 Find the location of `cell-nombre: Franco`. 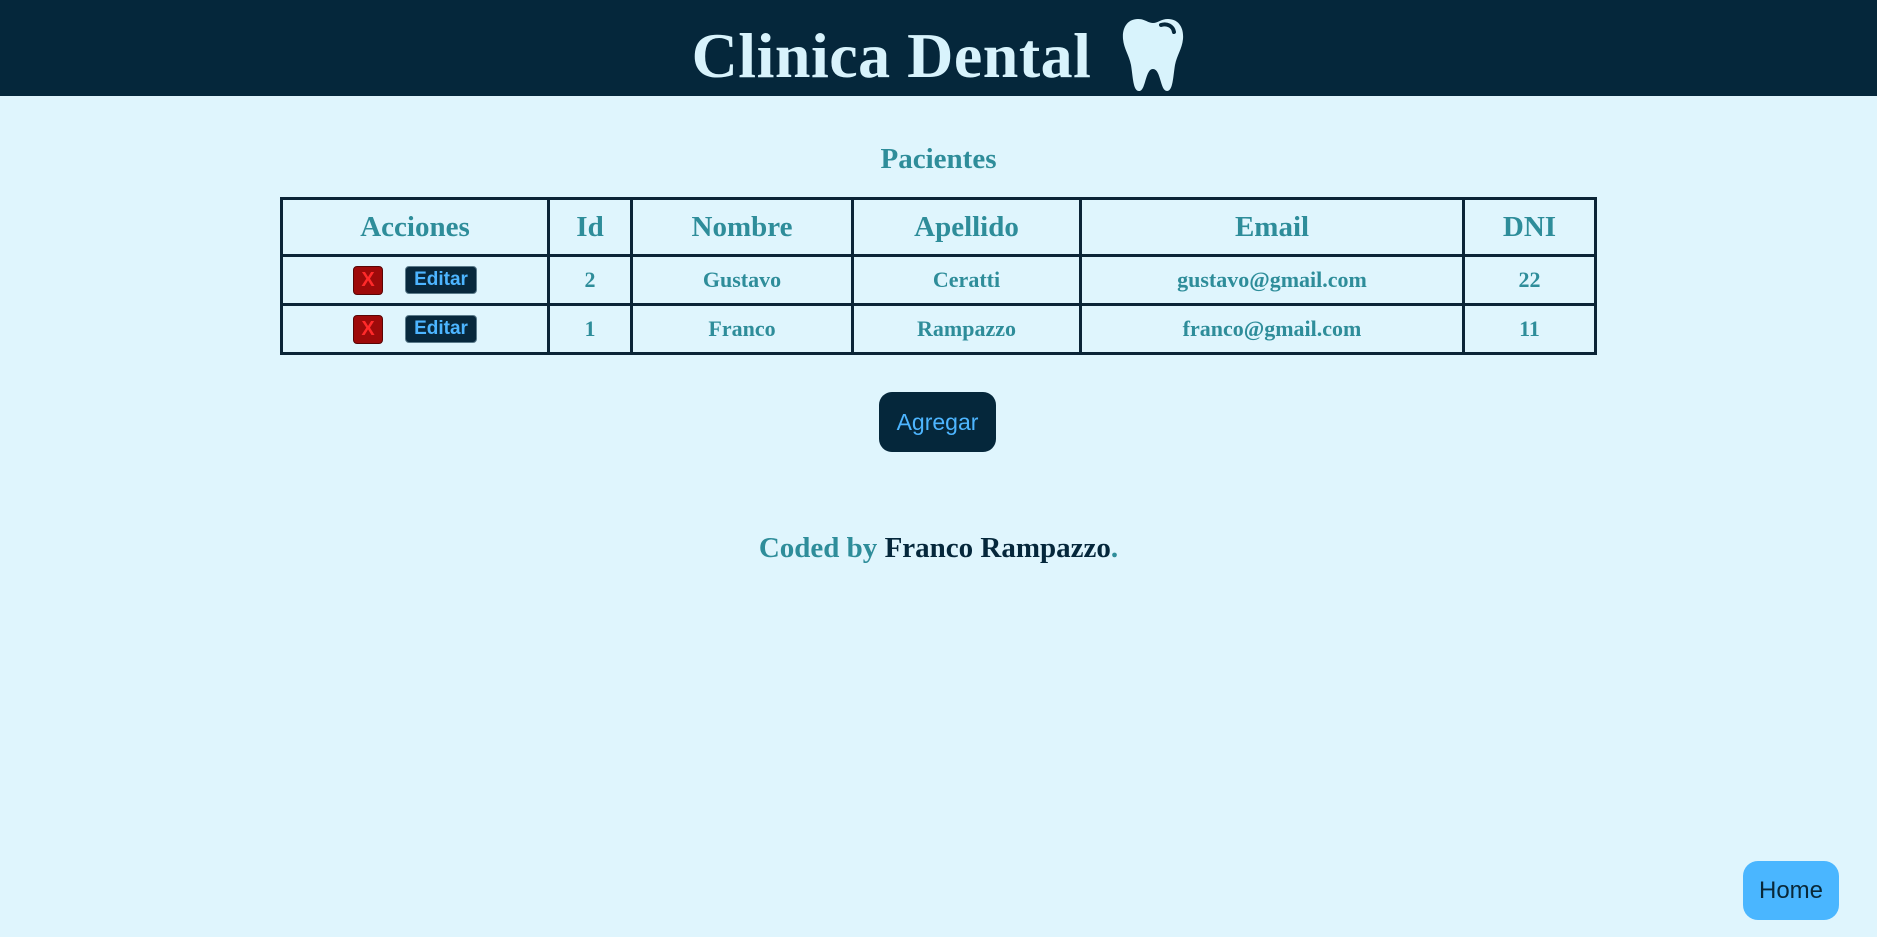

cell-nombre: Franco is located at coordinates (742, 329).